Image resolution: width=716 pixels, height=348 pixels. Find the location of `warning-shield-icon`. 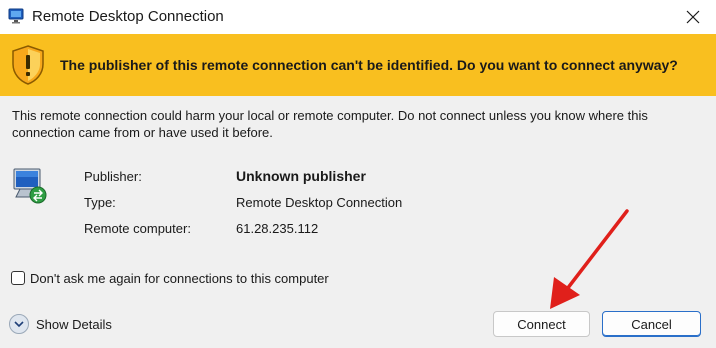

warning-shield-icon is located at coordinates (28, 65).